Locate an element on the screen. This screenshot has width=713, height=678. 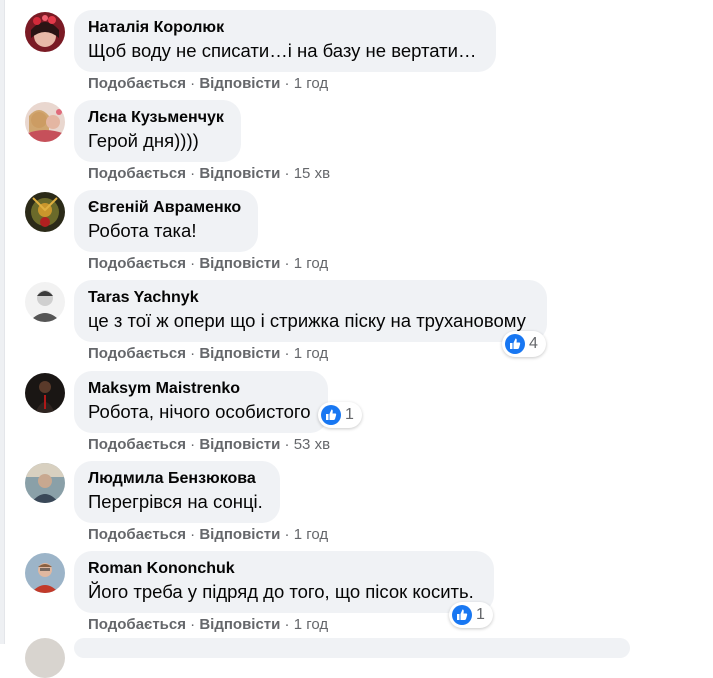
comment-bubble: Євгеній Авраменко Робота така! is located at coordinates (166, 221).